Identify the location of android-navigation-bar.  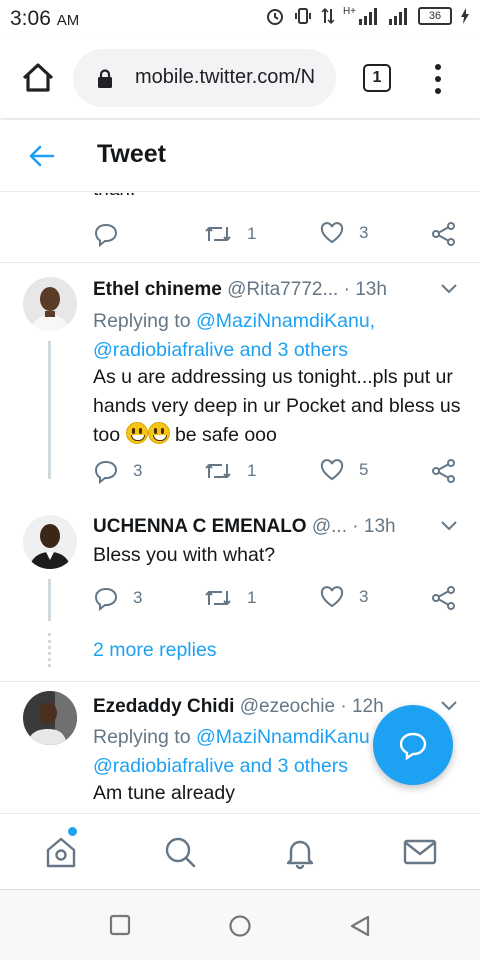
(240, 924).